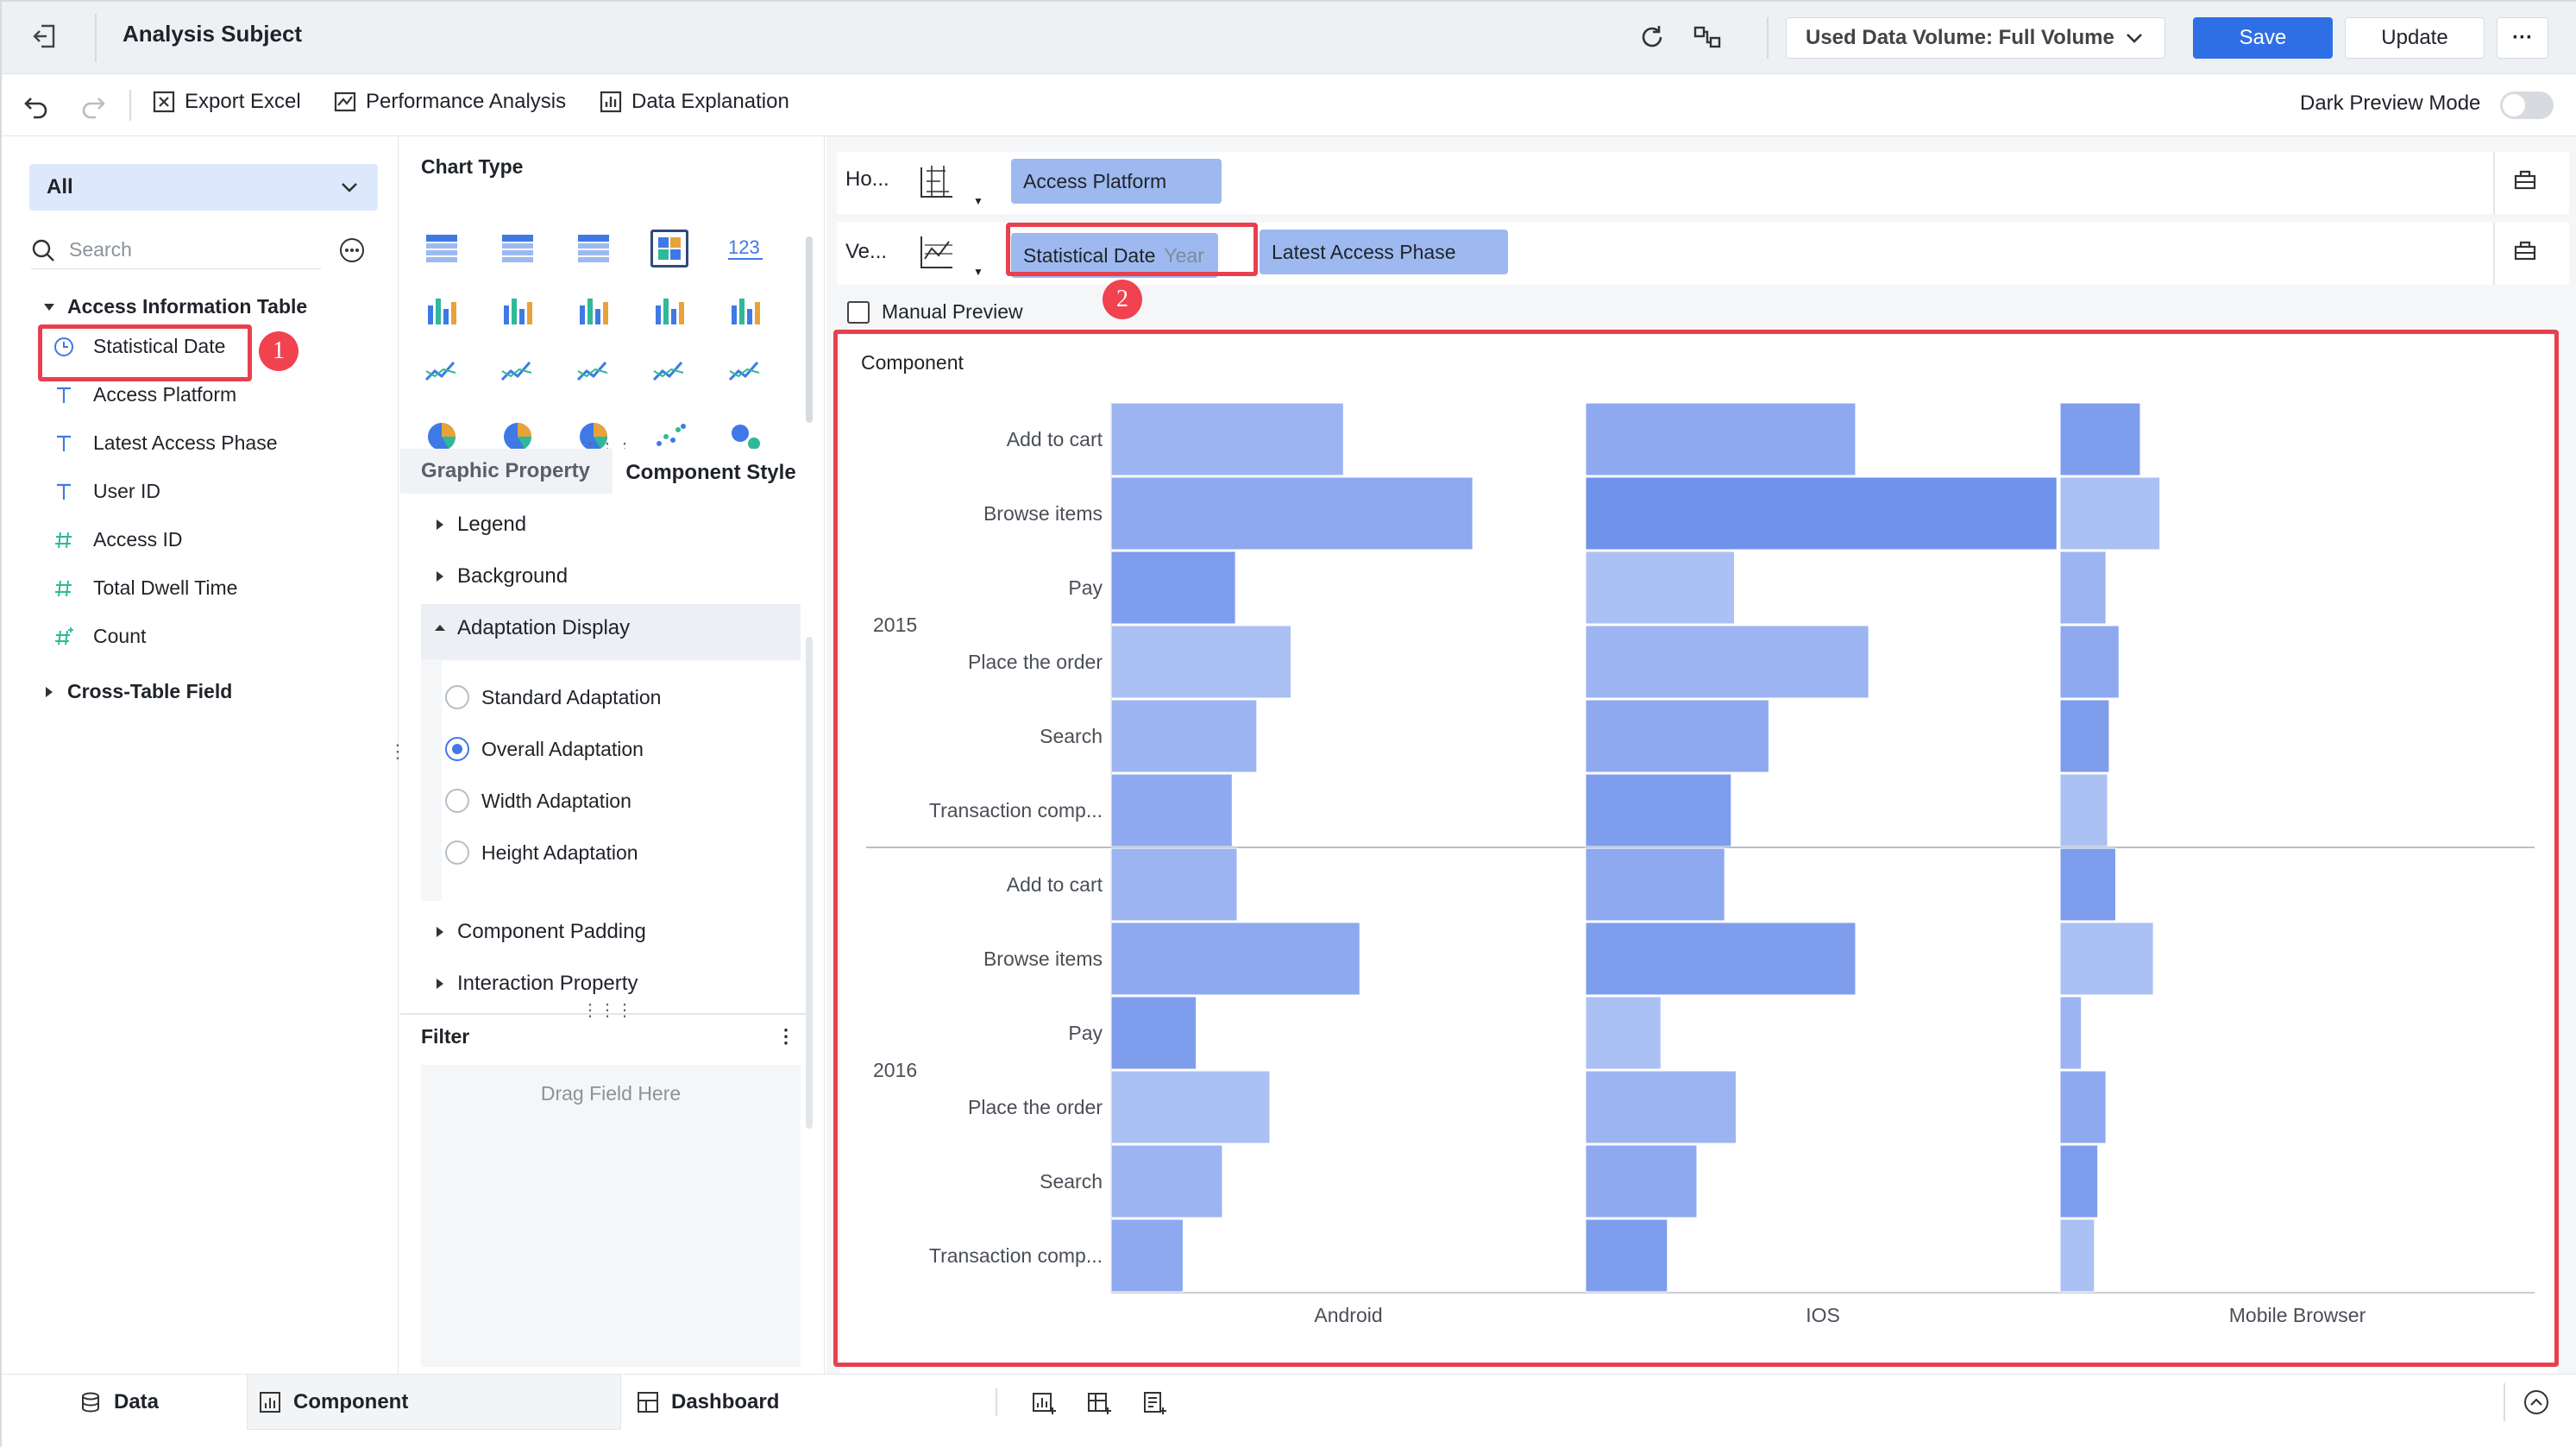 The height and width of the screenshot is (1448, 2576). What do you see at coordinates (505, 472) in the screenshot?
I see `tab-graphic-property: Graphic Property` at bounding box center [505, 472].